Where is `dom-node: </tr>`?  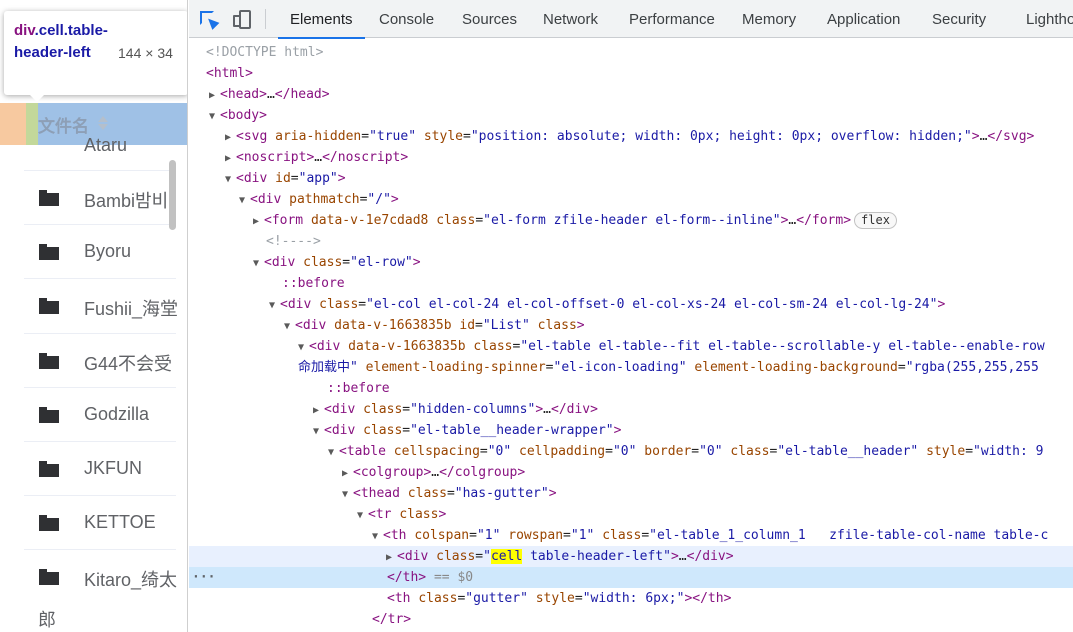
dom-node: </tr> is located at coordinates (631, 619).